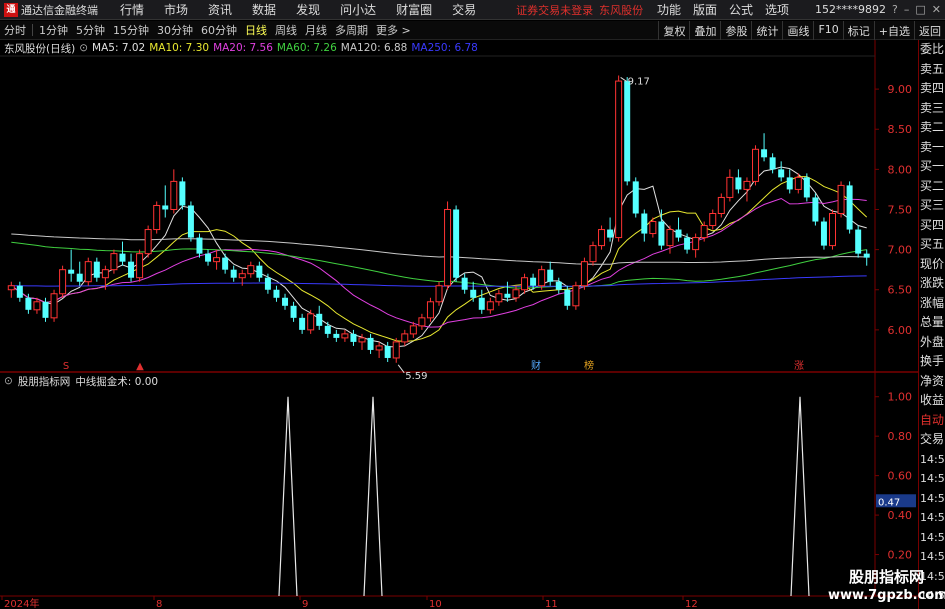 The width and height of the screenshot is (945, 609). I want to click on tool-cangu: 参股, so click(735, 30).